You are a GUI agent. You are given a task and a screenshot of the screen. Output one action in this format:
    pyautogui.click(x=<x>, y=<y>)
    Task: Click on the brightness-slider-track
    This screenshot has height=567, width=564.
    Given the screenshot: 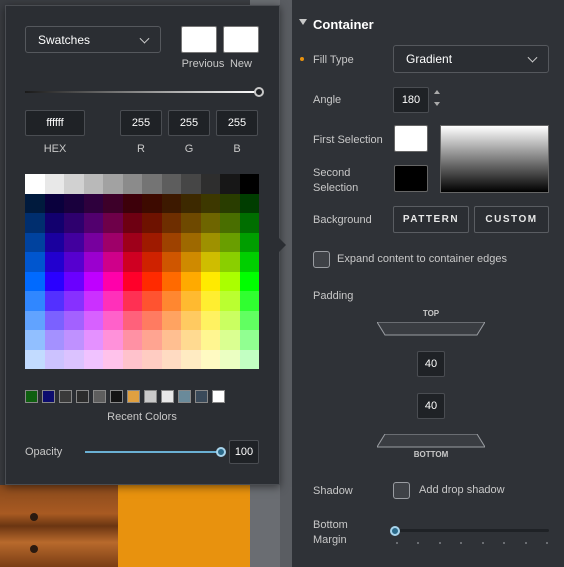 What is the action you would take?
    pyautogui.click(x=142, y=92)
    